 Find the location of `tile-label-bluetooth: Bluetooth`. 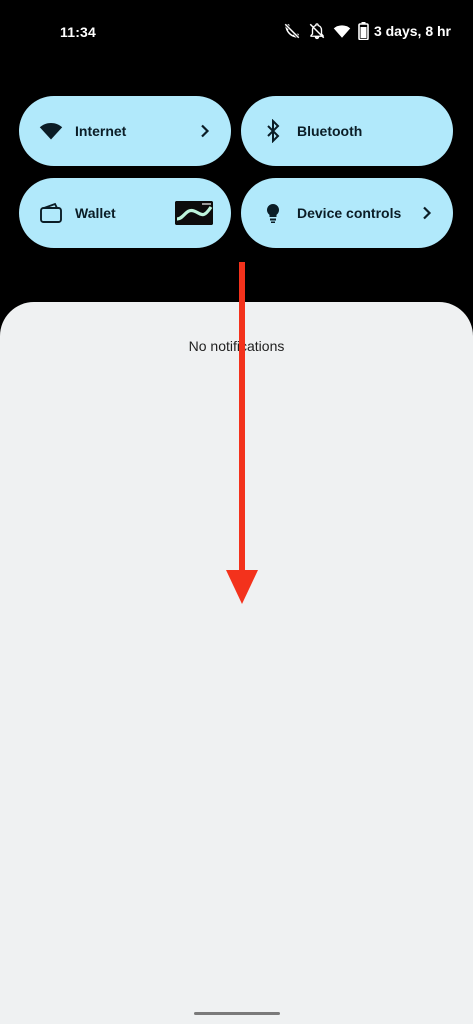

tile-label-bluetooth: Bluetooth is located at coordinates (330, 131).